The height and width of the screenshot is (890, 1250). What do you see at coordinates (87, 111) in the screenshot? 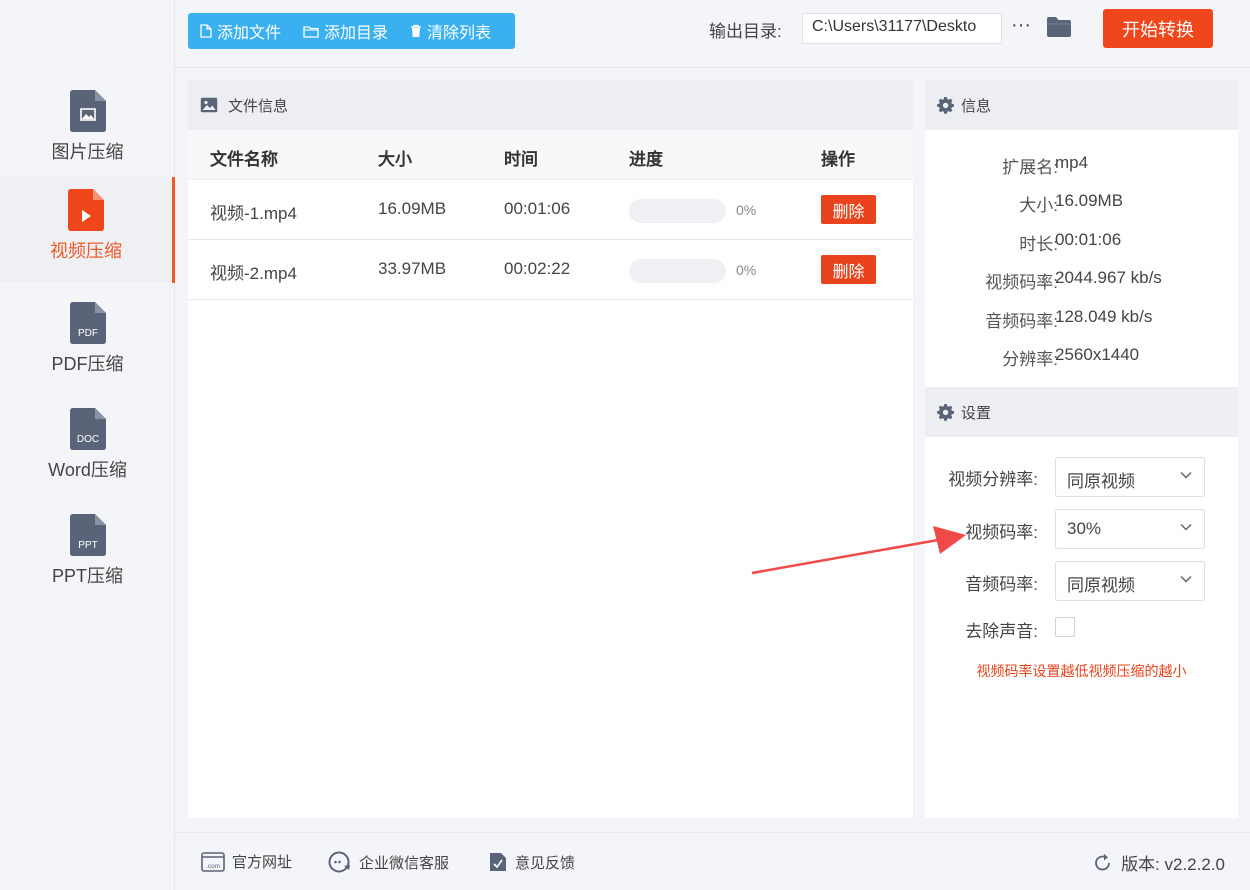
I see `image-file-icon` at bounding box center [87, 111].